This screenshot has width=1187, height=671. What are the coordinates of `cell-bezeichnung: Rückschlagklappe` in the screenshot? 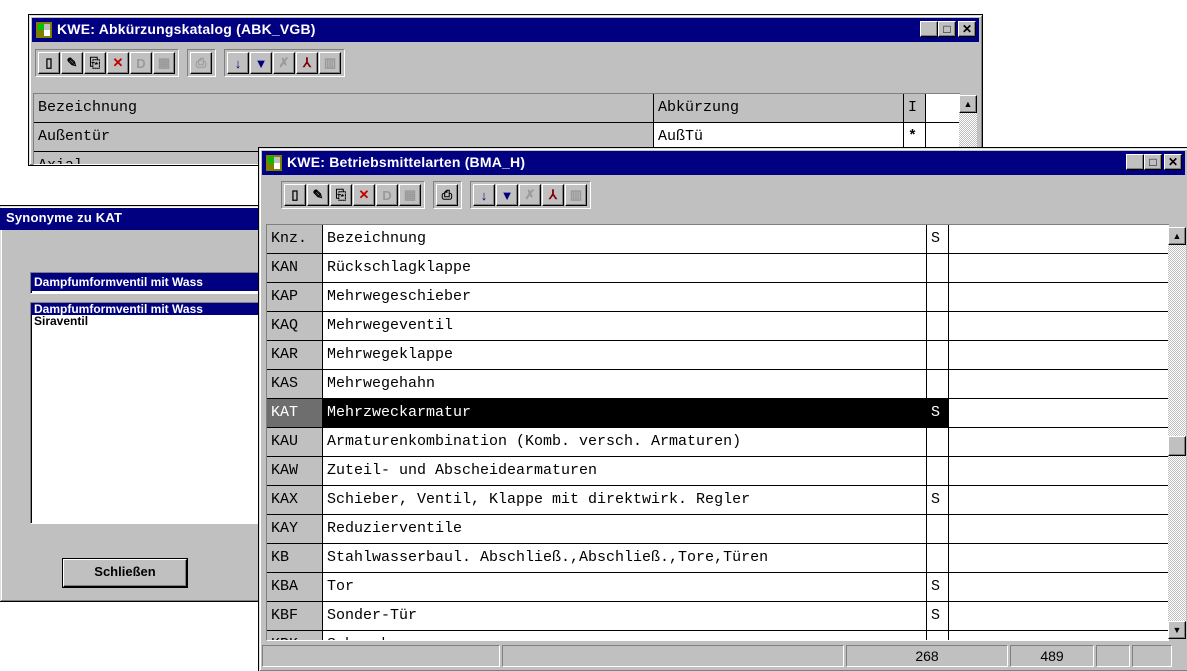 It's located at (625, 268).